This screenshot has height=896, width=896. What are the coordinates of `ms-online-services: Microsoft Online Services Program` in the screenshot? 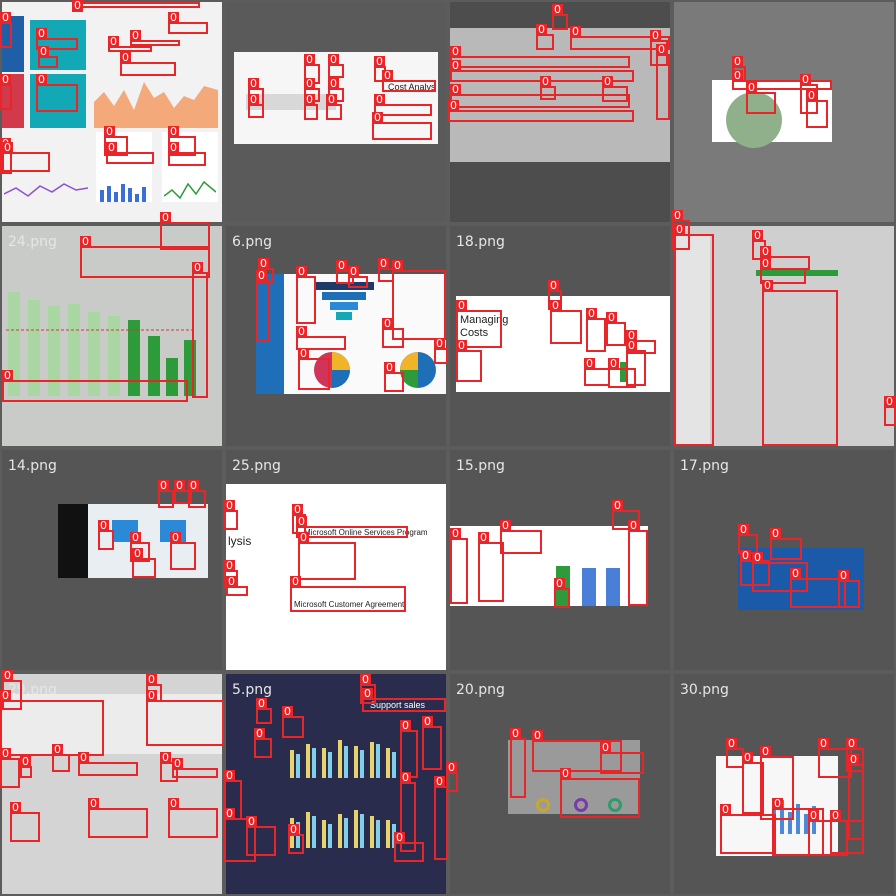 It's located at (366, 532).